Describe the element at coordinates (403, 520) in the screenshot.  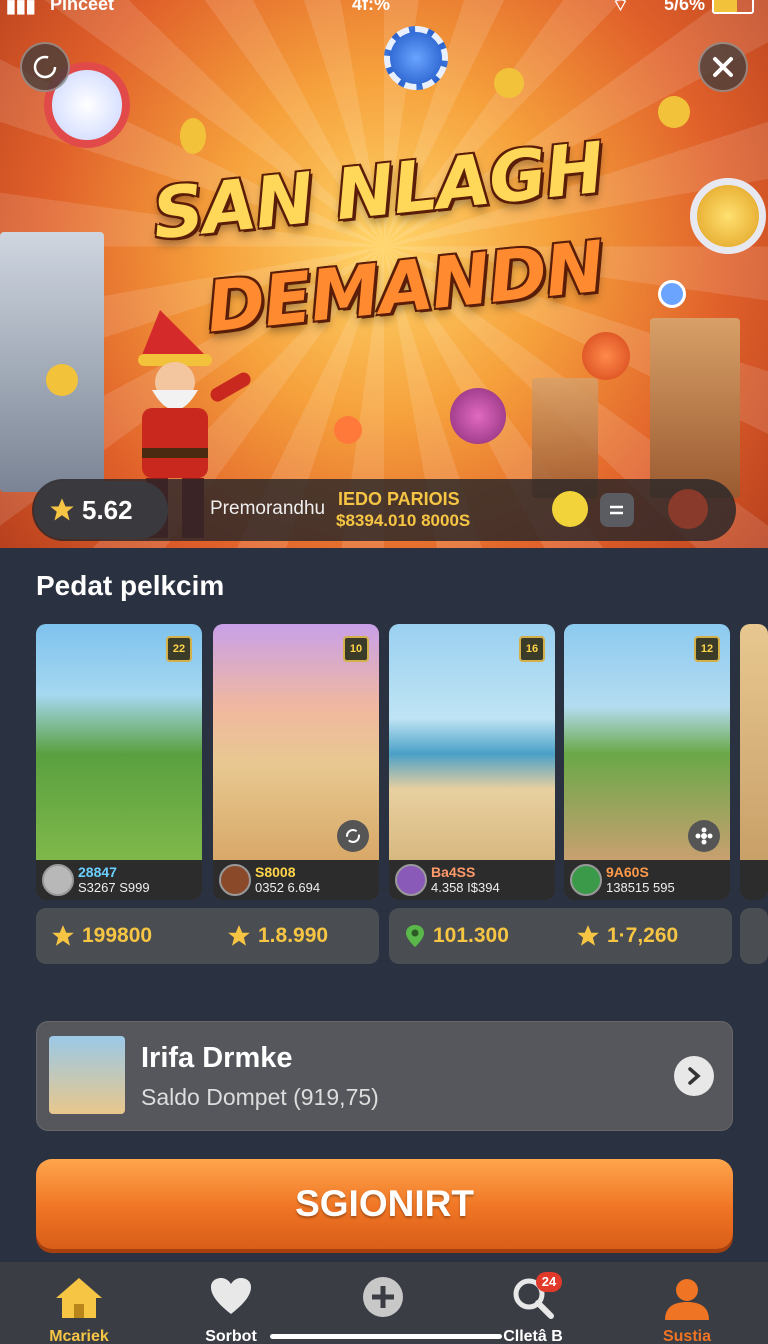
I see `promo-amount: $8394.010 8000S` at that location.